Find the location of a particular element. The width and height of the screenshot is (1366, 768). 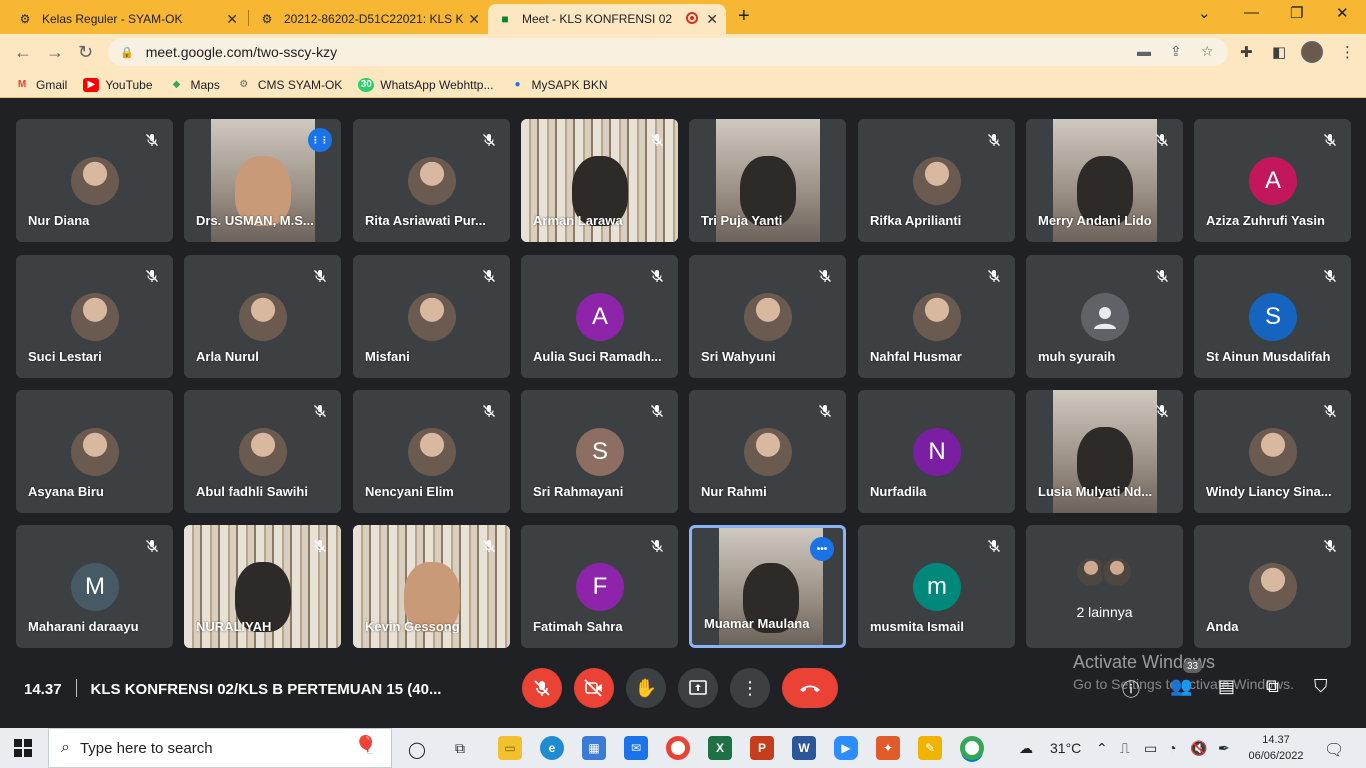

bookmark-youtube: ▶ YouTube is located at coordinates (118, 84).